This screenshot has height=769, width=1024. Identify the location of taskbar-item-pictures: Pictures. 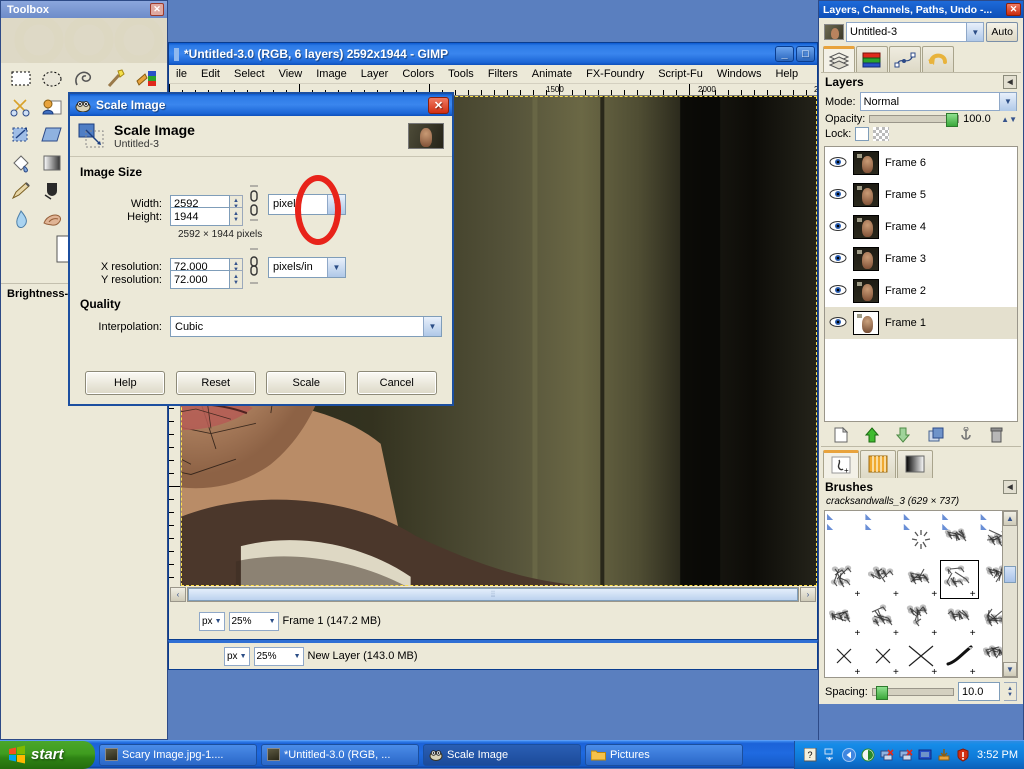
(664, 754).